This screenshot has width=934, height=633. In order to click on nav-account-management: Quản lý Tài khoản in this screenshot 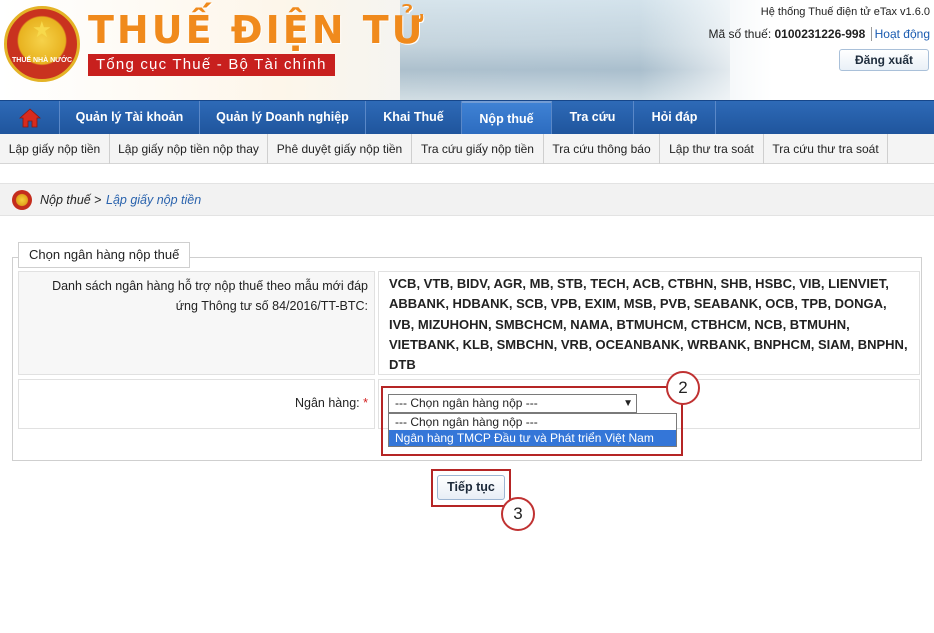, I will do `click(130, 118)`.